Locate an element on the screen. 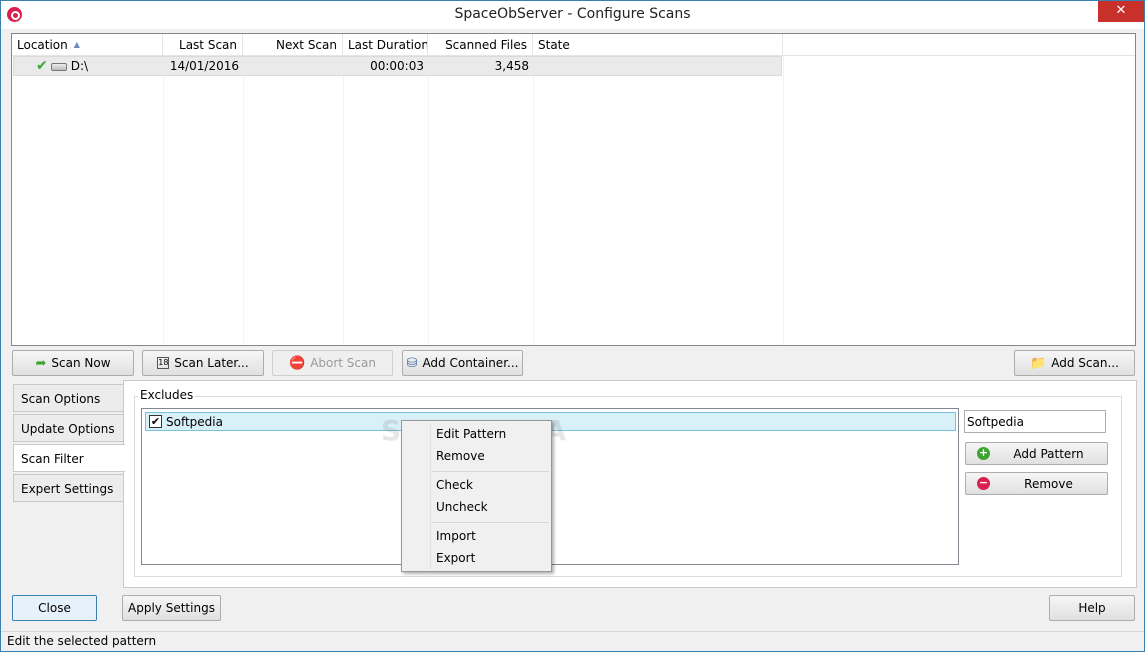 This screenshot has width=1145, height=652. arrow-forward-icon: ➦ is located at coordinates (41, 363).